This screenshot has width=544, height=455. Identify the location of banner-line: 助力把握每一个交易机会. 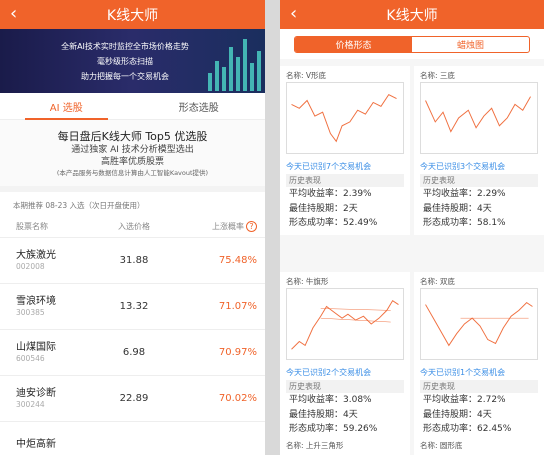
(125, 76).